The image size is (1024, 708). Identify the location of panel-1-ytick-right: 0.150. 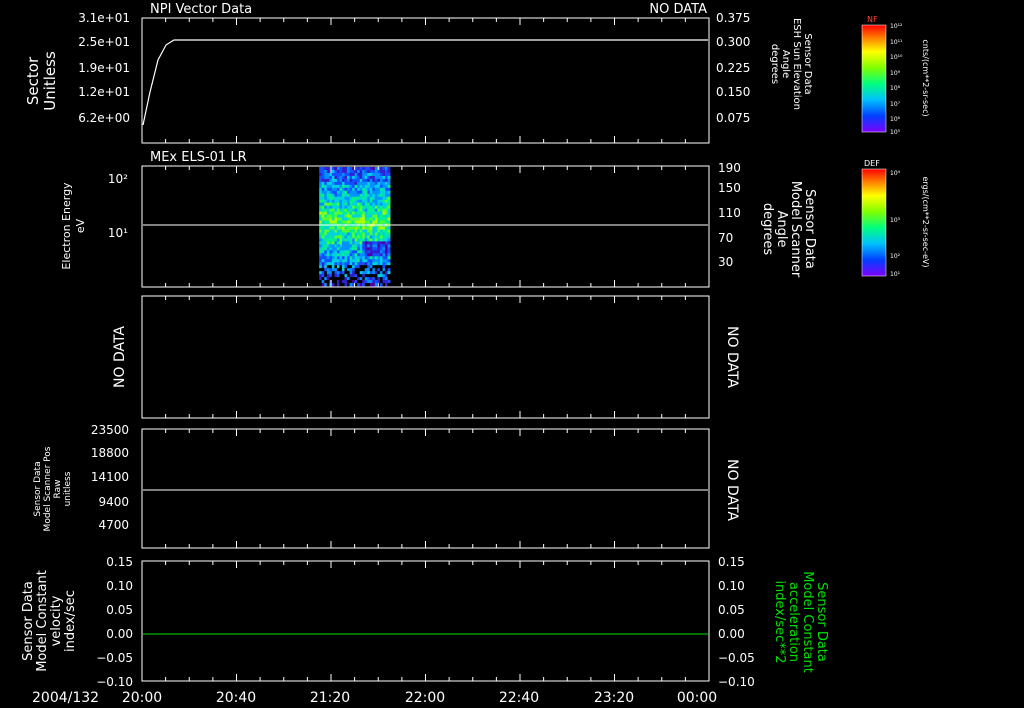
(733, 92).